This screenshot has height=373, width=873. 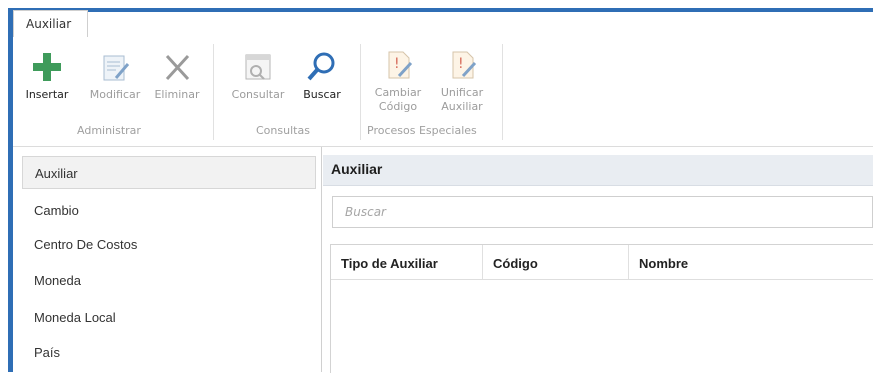 I want to click on consult-button-label: Consultar, so click(x=258, y=94).